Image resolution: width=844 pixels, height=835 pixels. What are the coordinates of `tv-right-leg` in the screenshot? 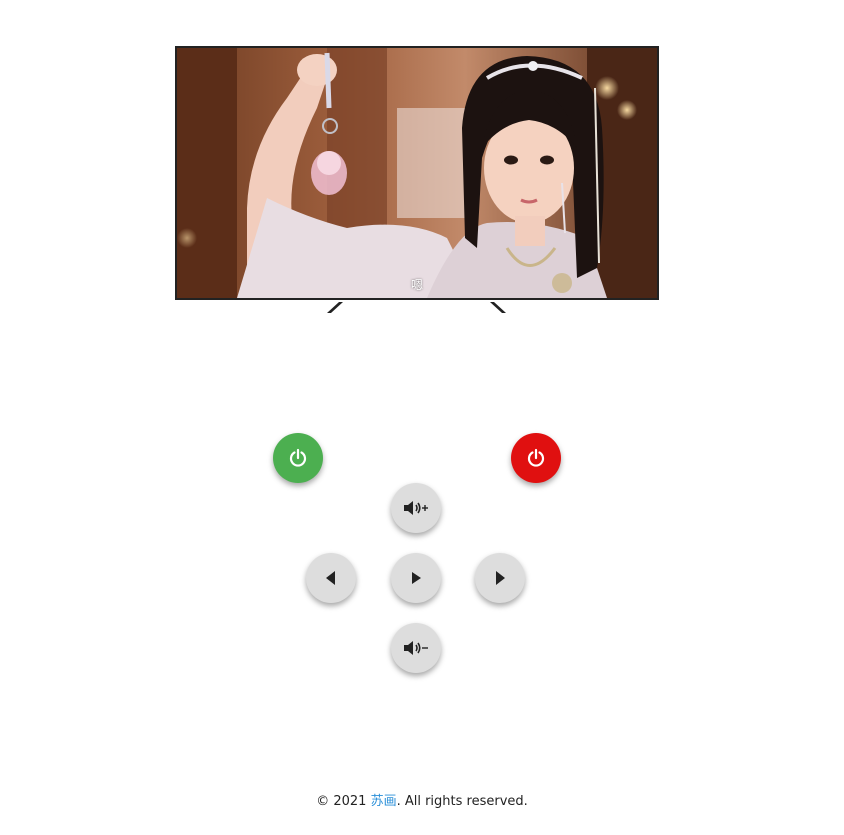 It's located at (498, 307).